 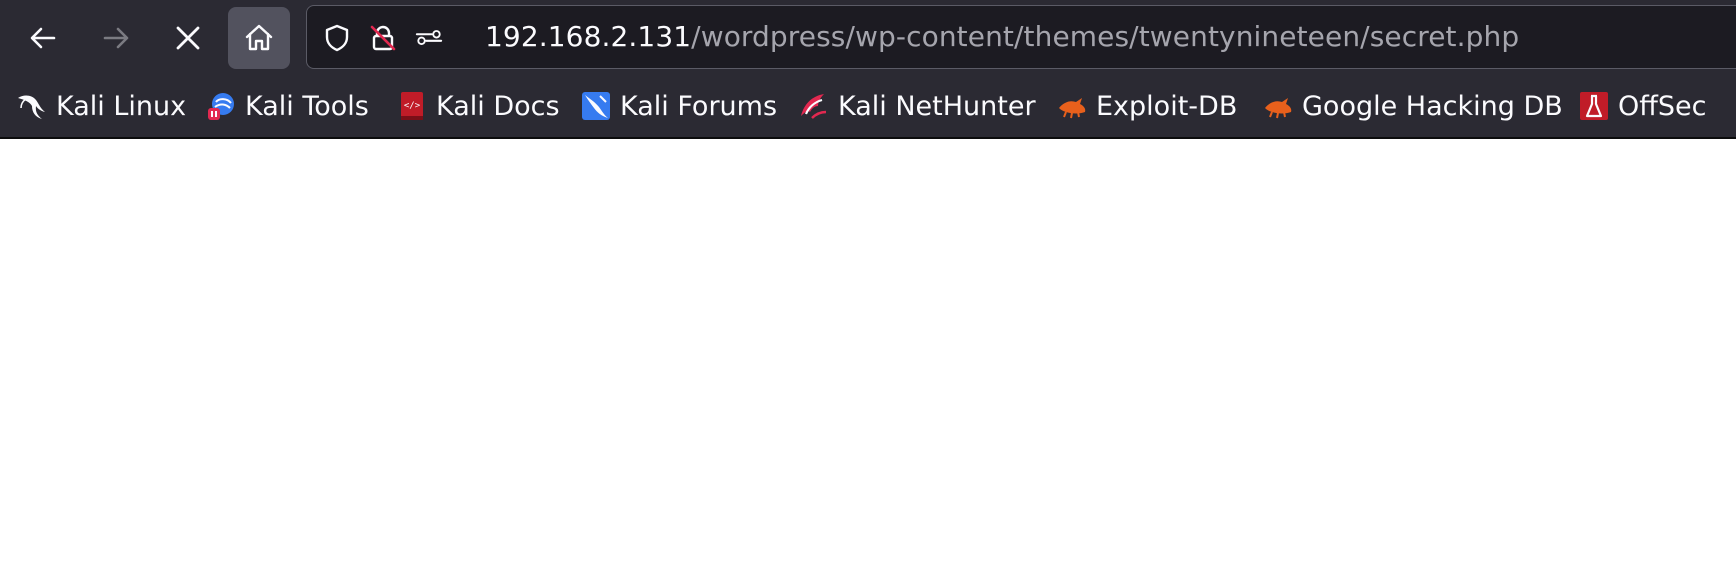 What do you see at coordinates (32, 106) in the screenshot?
I see `kali-dragon-icon` at bounding box center [32, 106].